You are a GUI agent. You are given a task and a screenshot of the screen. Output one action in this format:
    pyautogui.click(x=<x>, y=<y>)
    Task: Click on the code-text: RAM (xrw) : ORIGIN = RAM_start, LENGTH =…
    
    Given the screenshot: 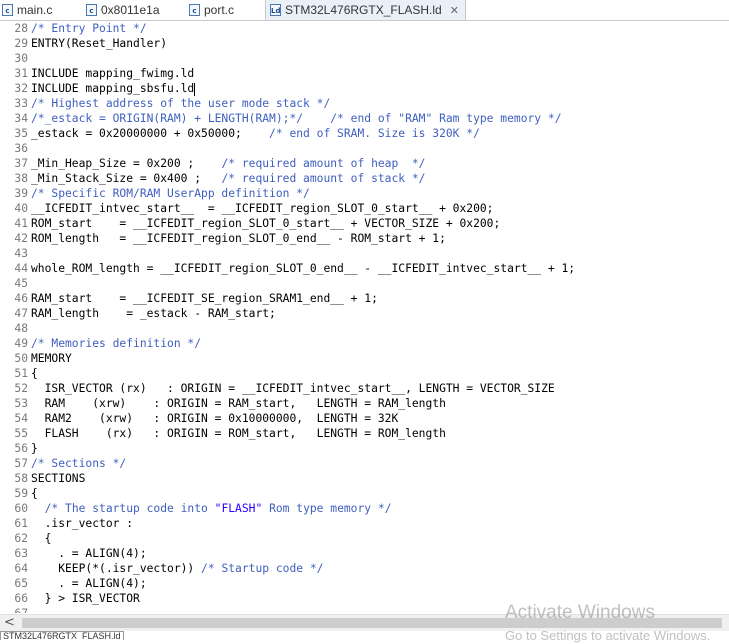 What is the action you would take?
    pyautogui.click(x=238, y=403)
    